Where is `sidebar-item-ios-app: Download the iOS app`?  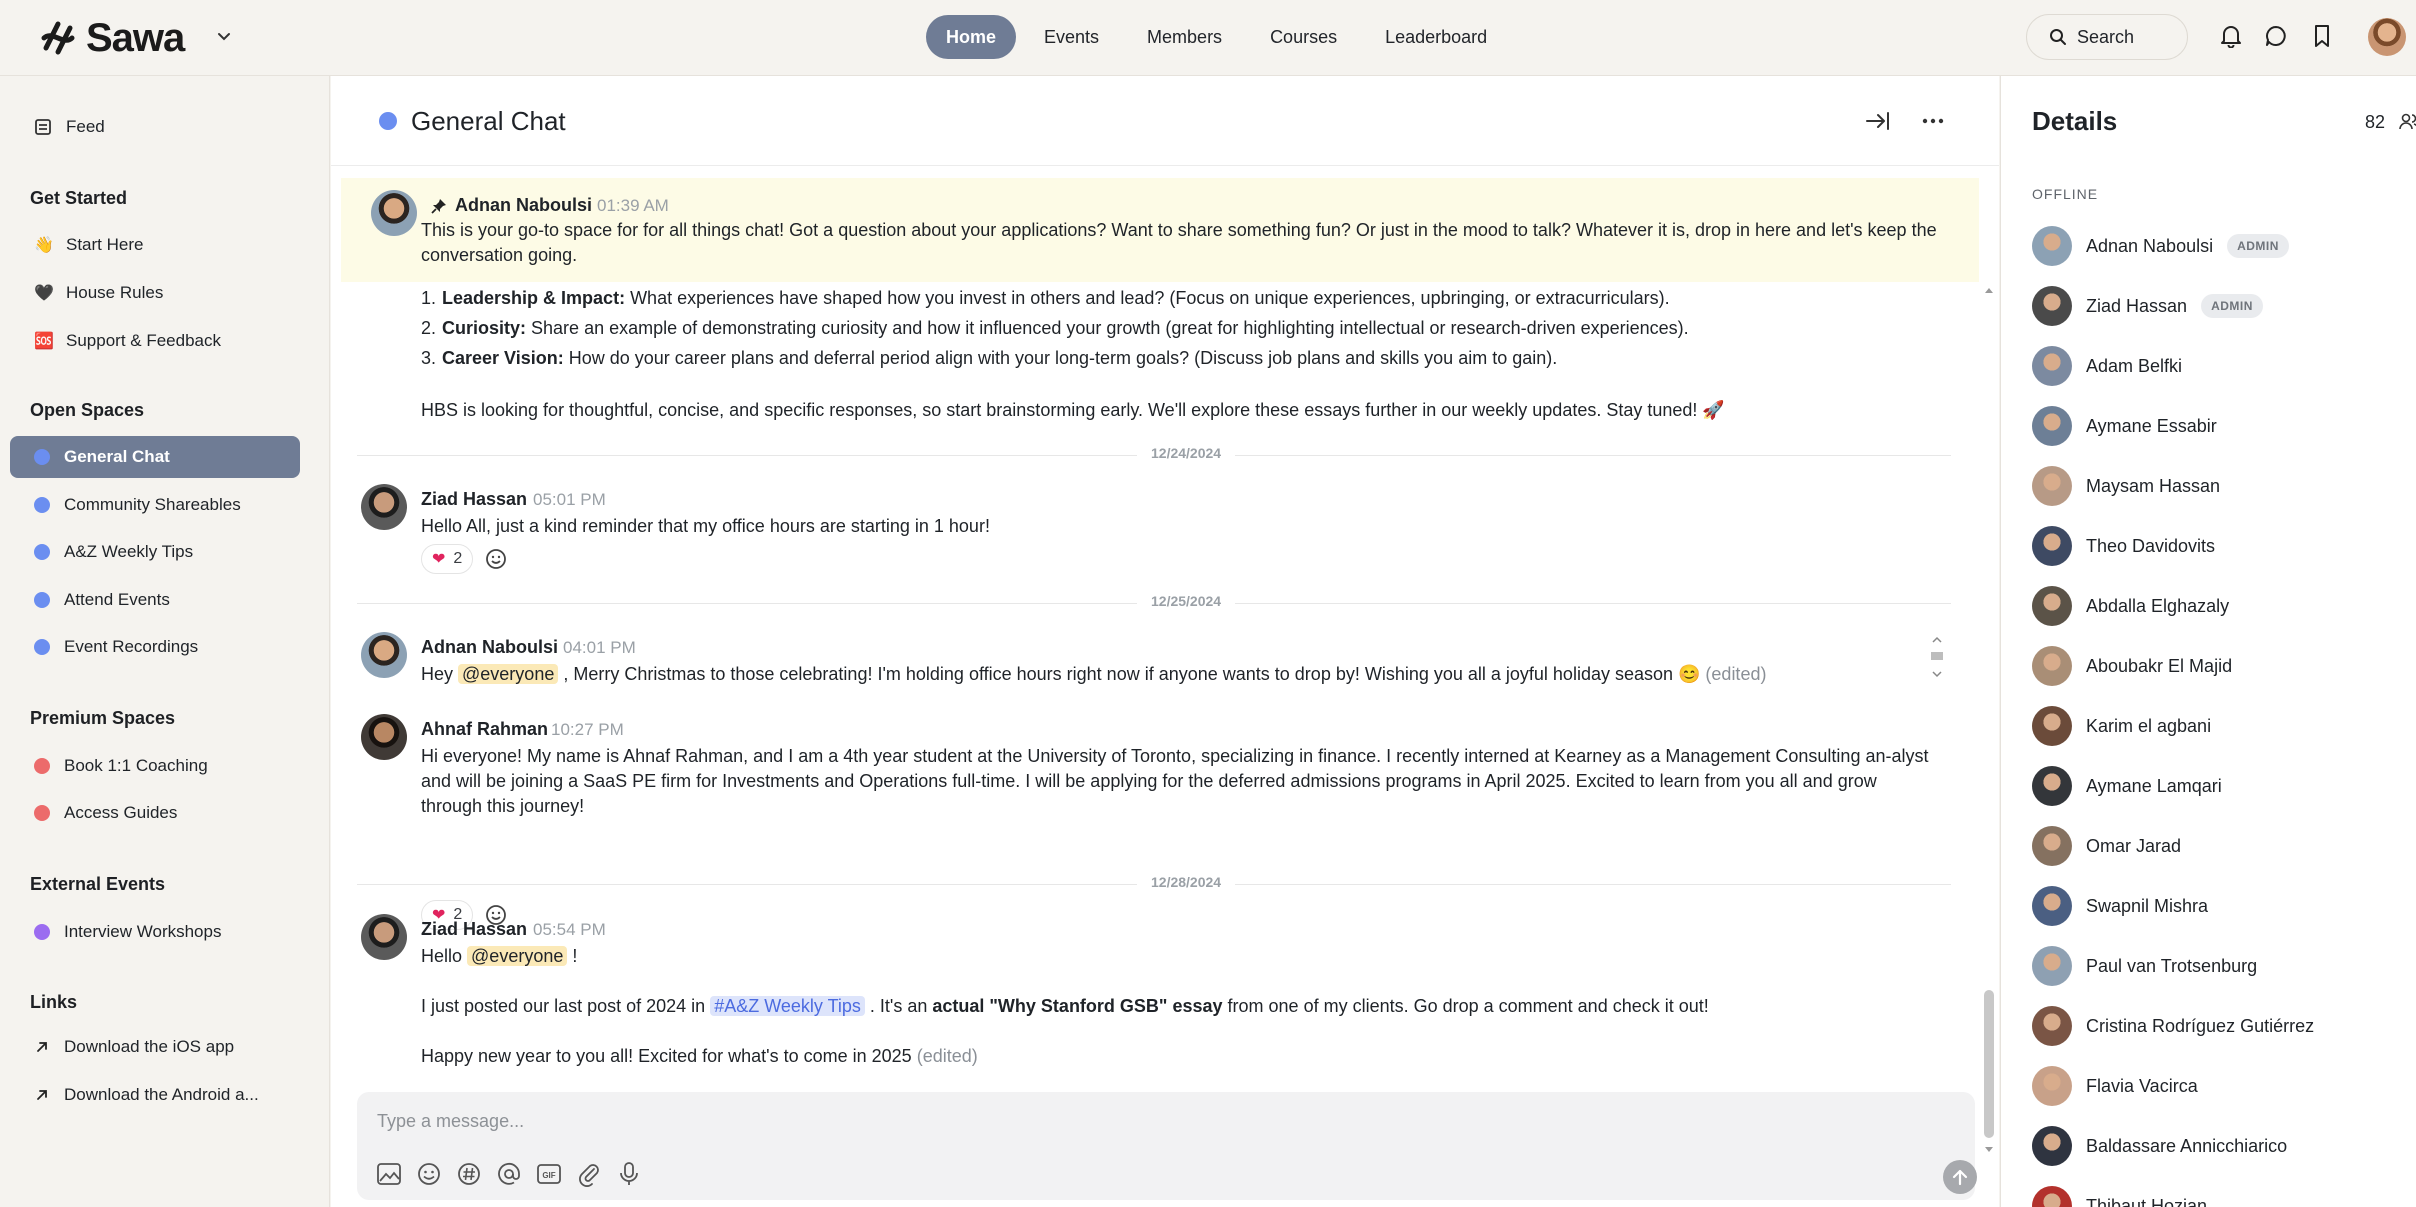
sidebar-item-ios-app: Download the iOS app is located at coordinates (155, 1047).